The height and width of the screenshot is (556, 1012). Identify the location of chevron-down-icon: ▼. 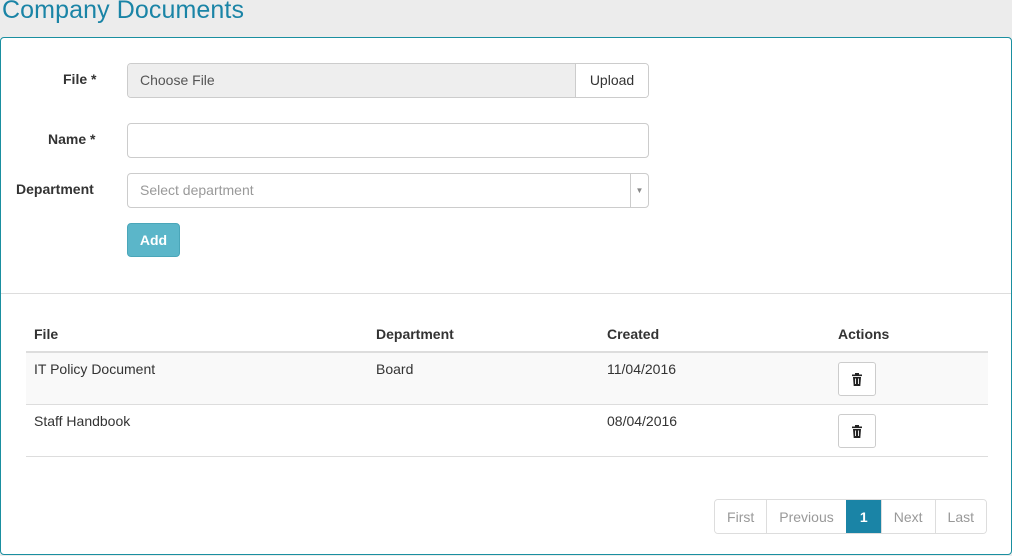
(639, 190).